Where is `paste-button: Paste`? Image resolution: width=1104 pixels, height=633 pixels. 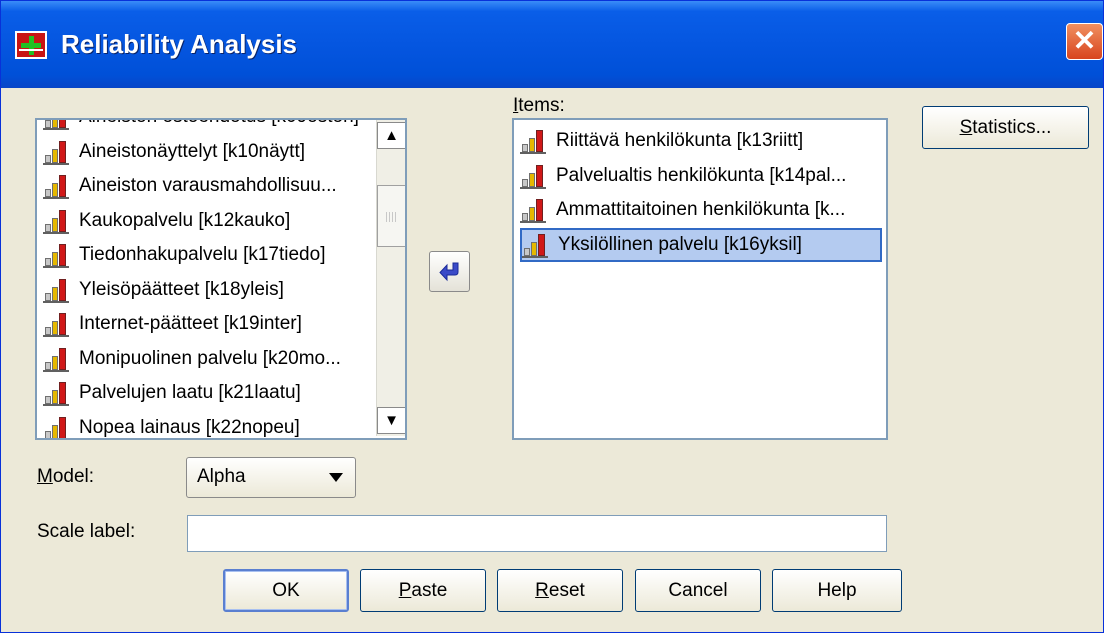
paste-button: Paste is located at coordinates (423, 590).